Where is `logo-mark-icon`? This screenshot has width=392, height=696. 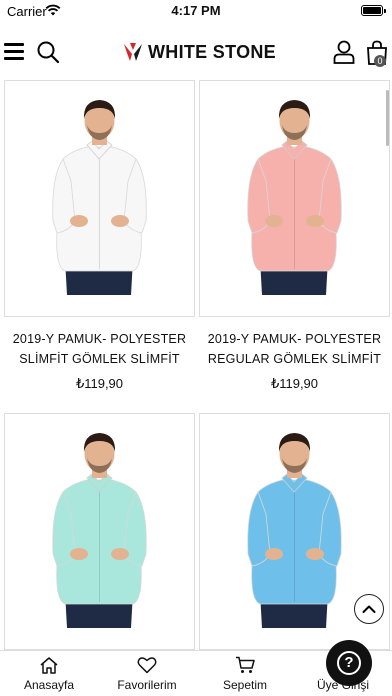
logo-mark-icon is located at coordinates (133, 52).